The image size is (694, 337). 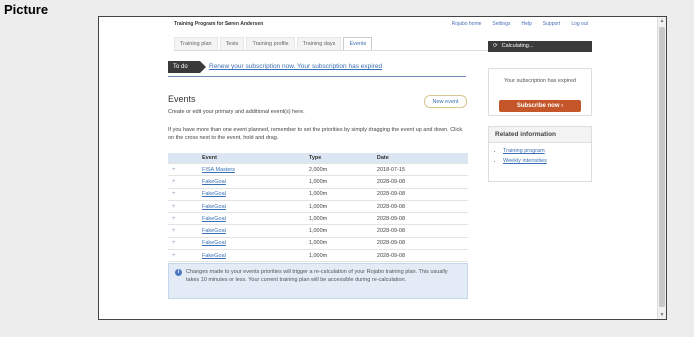 I want to click on event-date-cell: 2018-07-15, so click(x=422, y=169).